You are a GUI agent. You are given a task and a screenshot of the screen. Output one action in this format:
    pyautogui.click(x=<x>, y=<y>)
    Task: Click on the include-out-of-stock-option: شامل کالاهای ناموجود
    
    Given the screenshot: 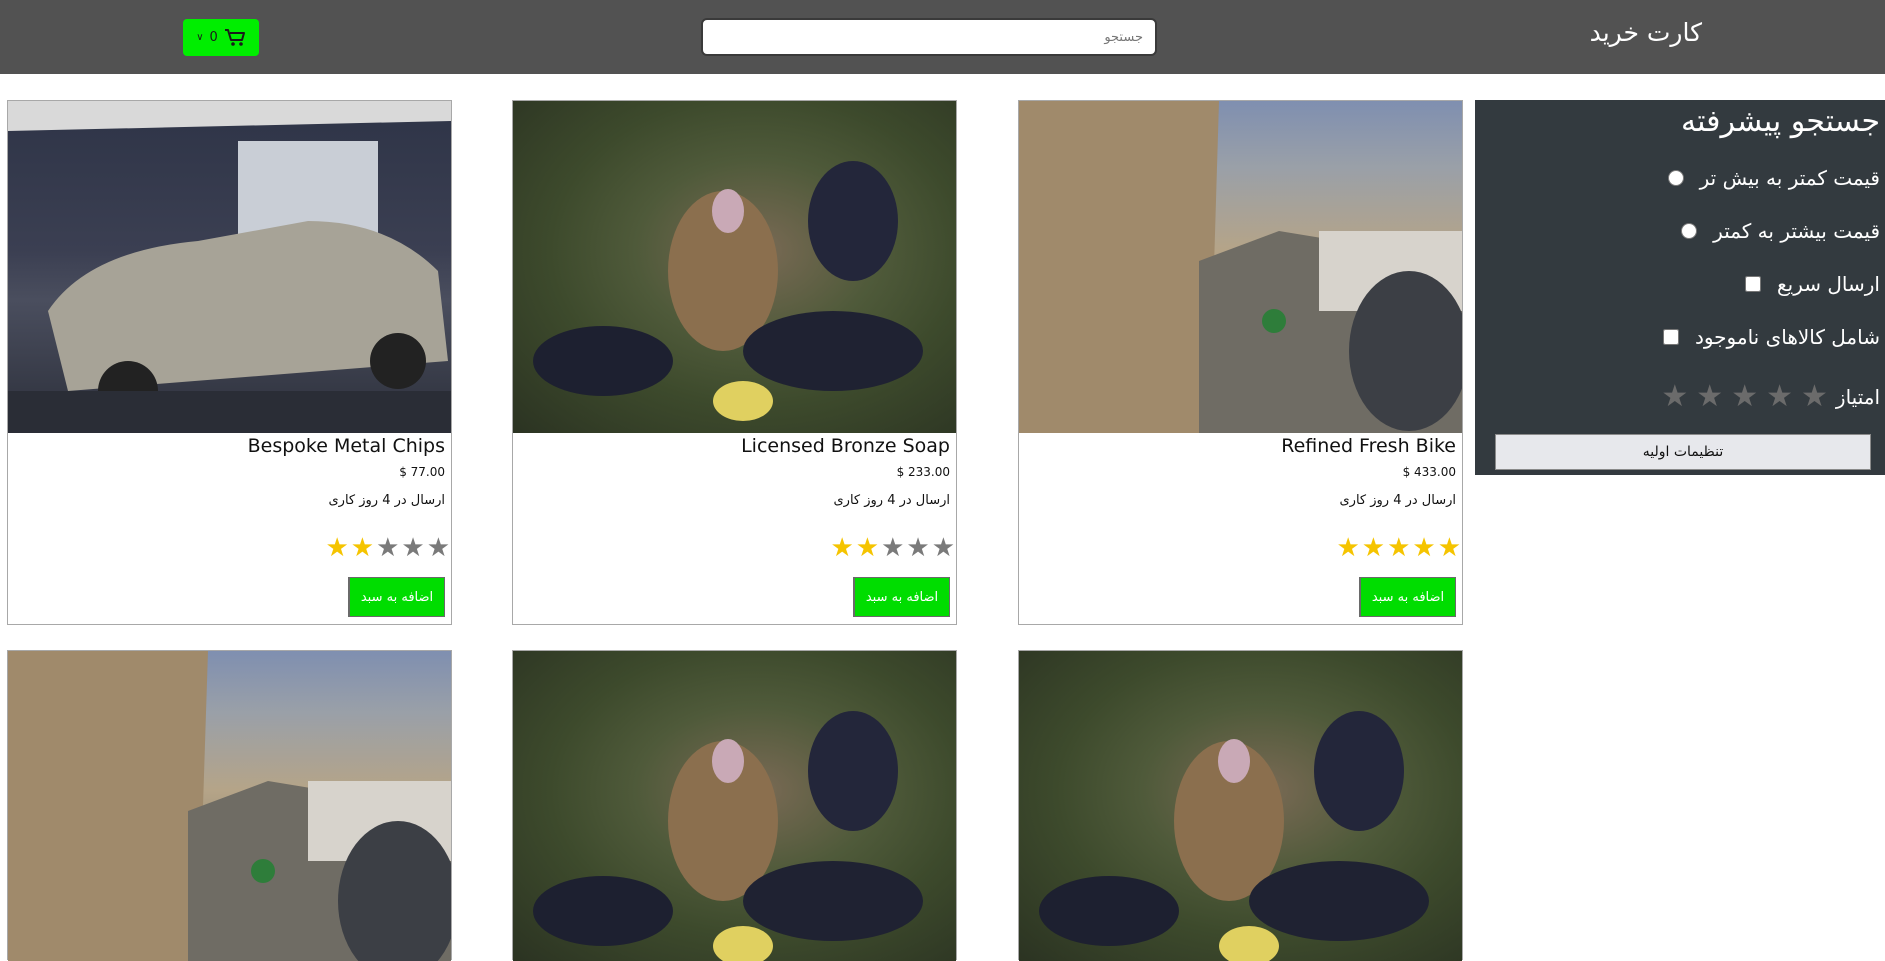 What is the action you would take?
    pyautogui.click(x=1771, y=337)
    